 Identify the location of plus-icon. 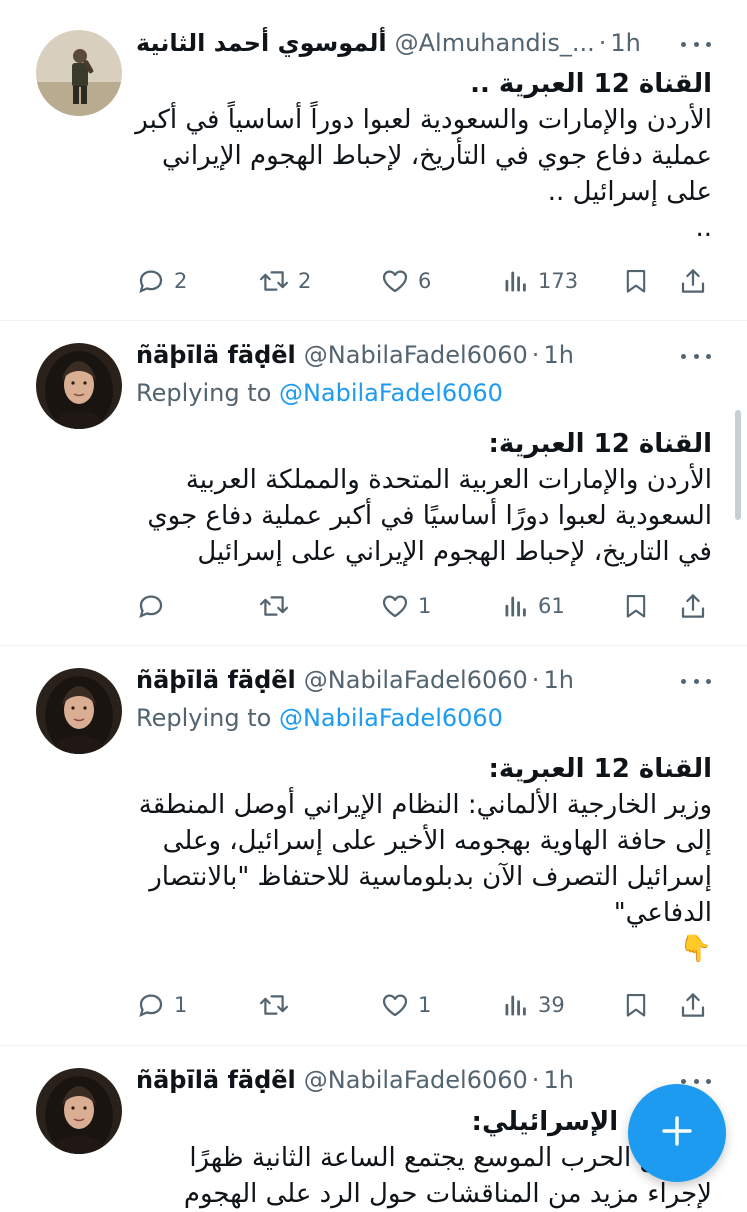
(677, 1133).